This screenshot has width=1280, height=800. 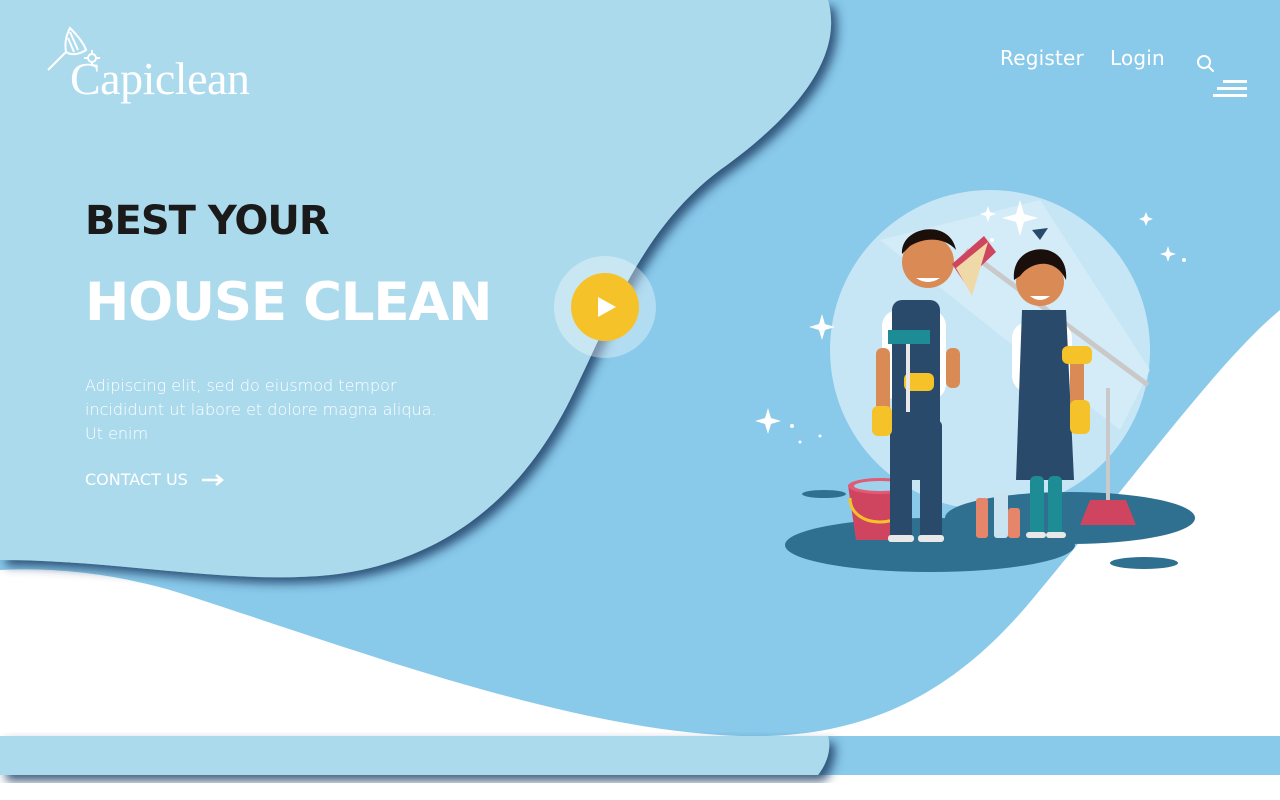 I want to click on hamburger-menu-icon, so click(x=1230, y=89).